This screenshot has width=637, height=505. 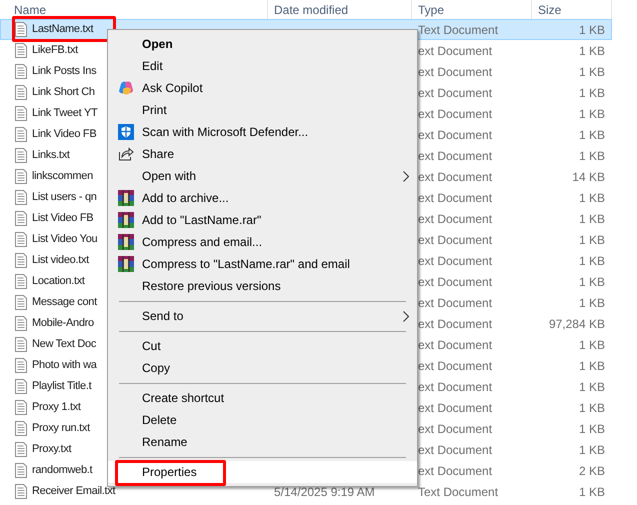 I want to click on date-cell: 5/14/2025 9:19 AM, so click(x=324, y=491).